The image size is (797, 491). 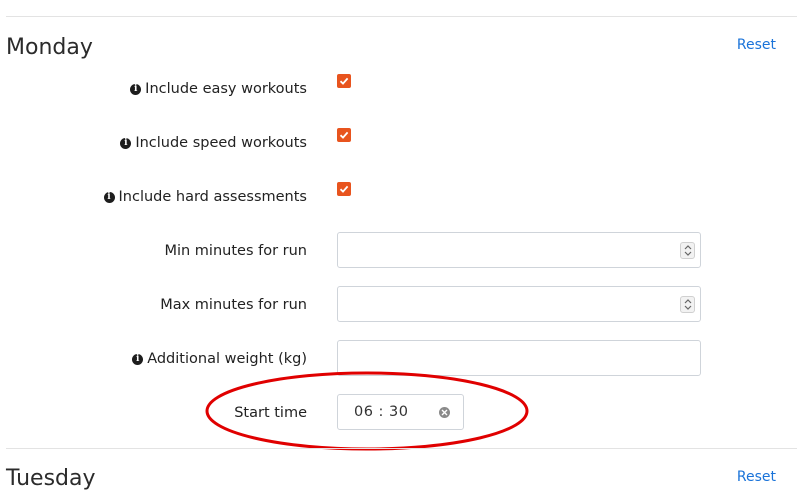 I want to click on section-divider, so click(x=401, y=448).